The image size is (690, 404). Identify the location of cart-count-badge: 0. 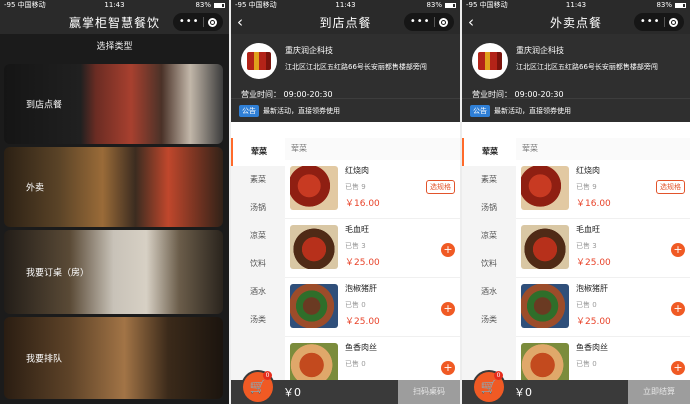
(498, 375).